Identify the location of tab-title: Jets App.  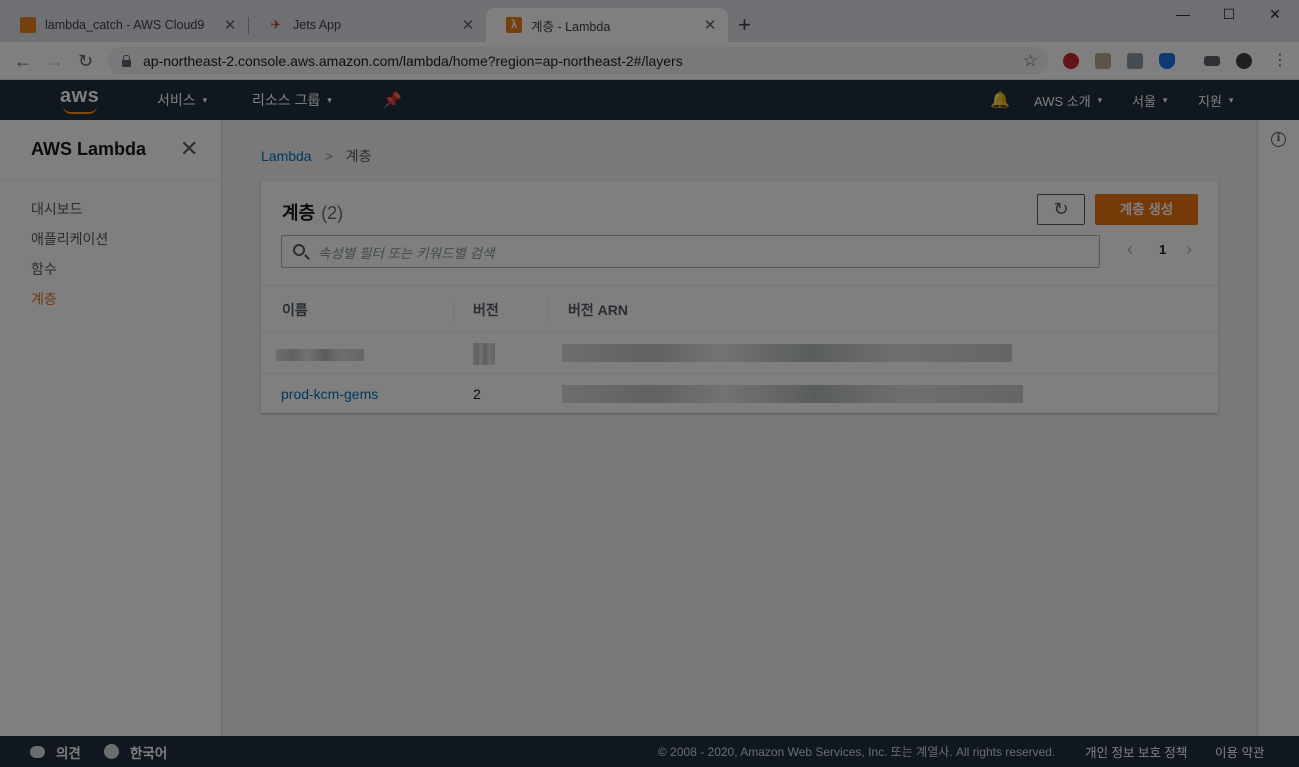
(317, 25).